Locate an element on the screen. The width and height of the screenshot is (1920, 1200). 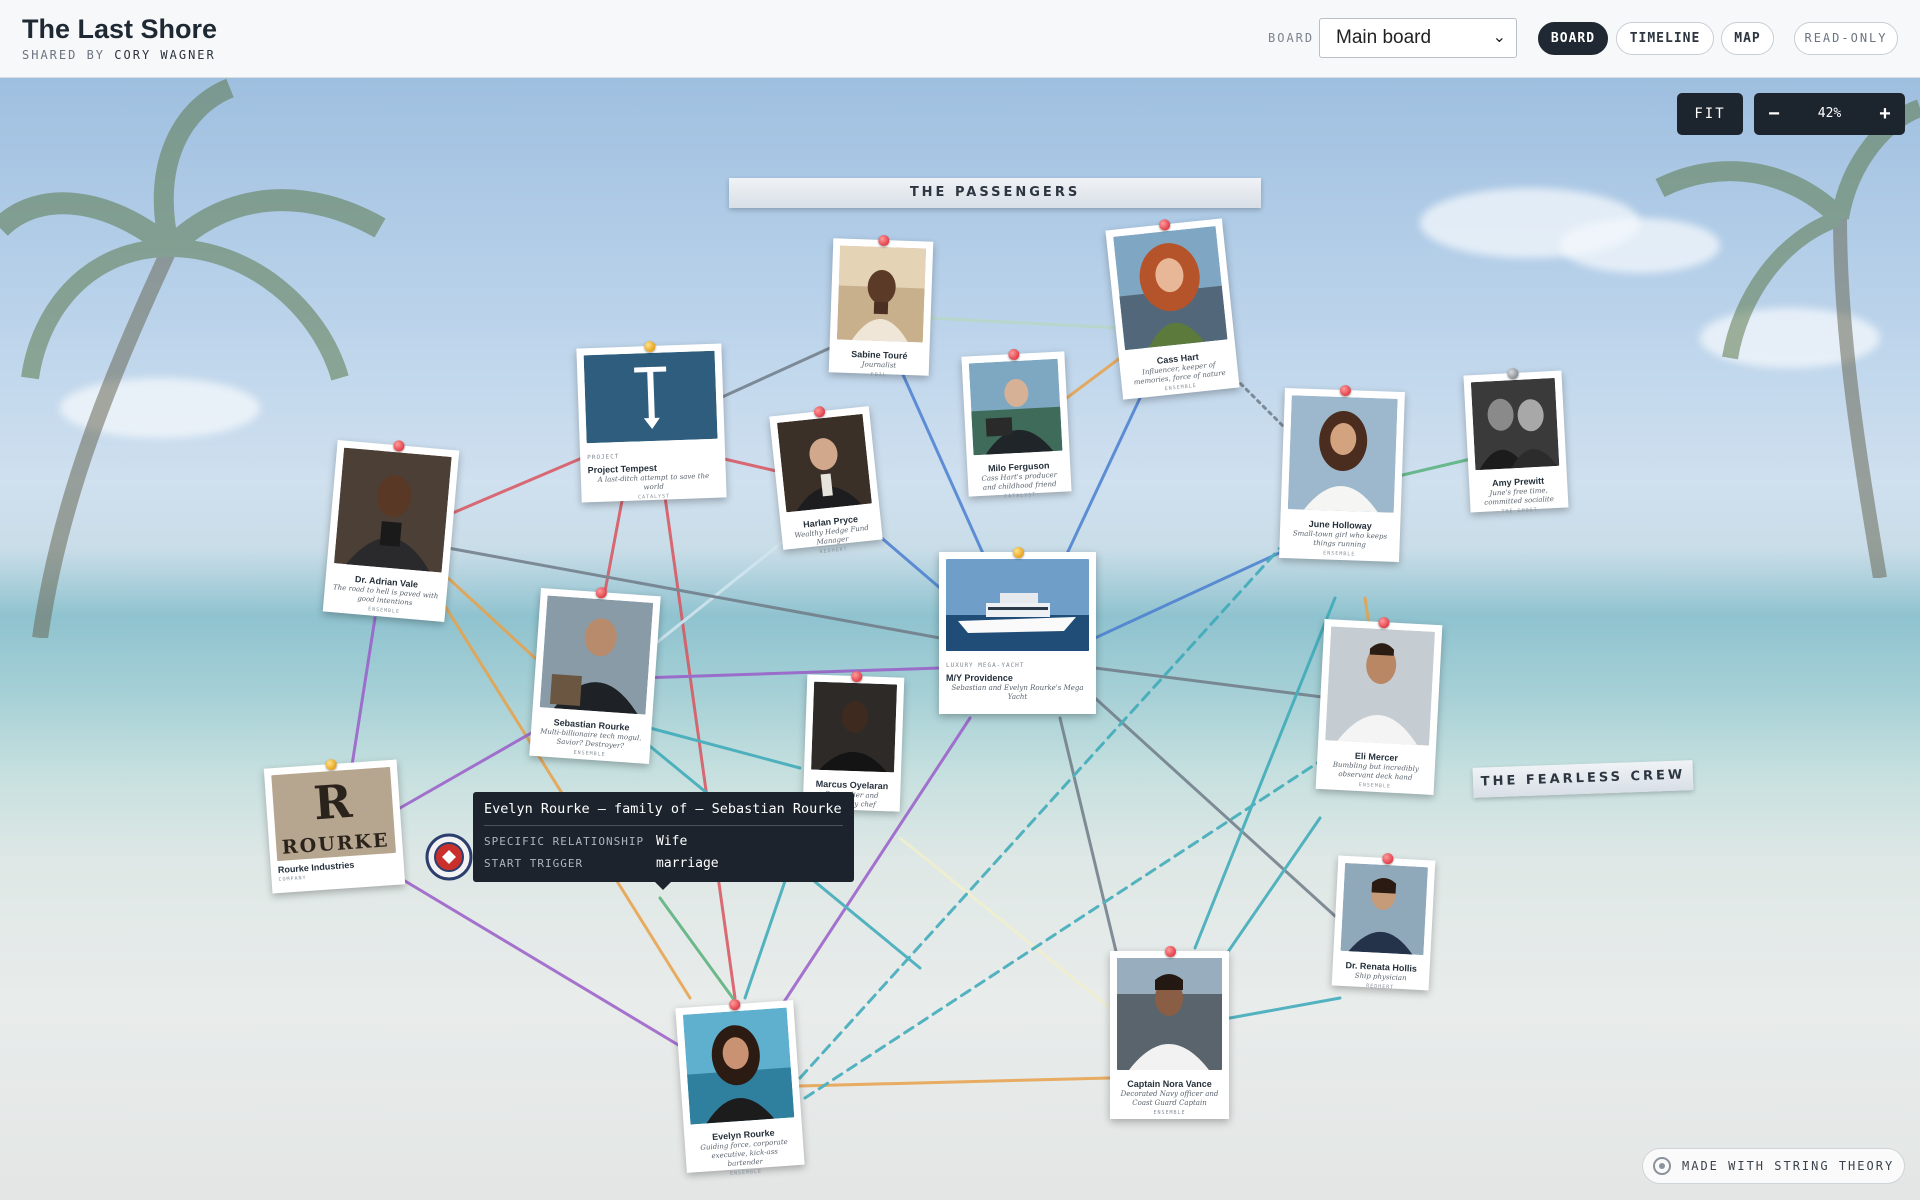
string-cass-june is located at coordinates (1262, 405).